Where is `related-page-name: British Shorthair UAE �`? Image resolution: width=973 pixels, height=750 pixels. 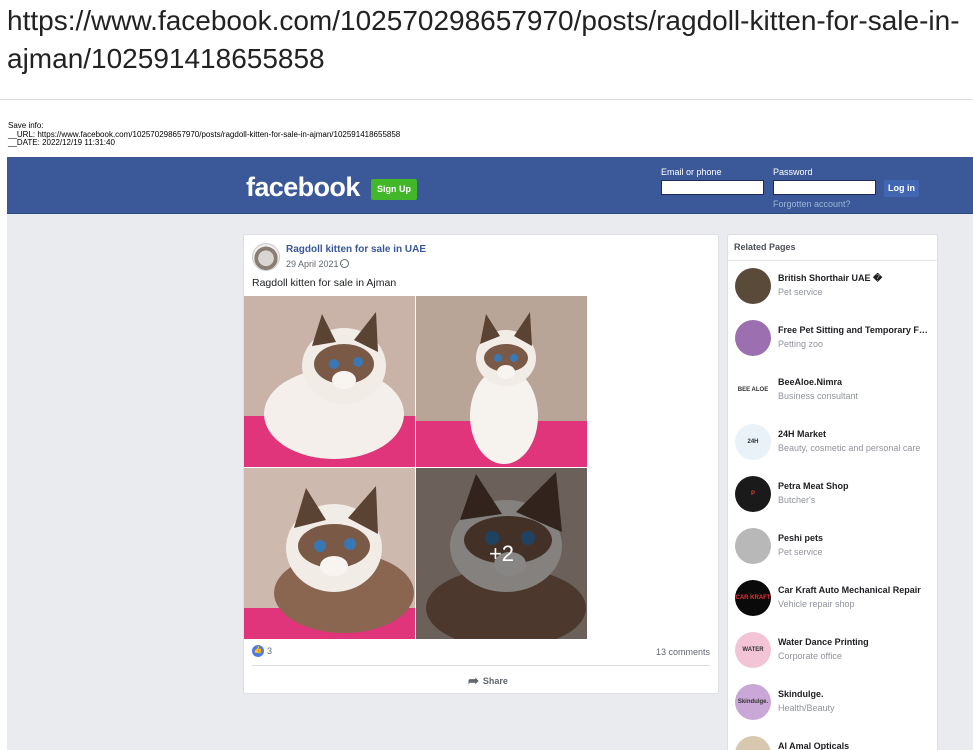 related-page-name: British Shorthair UAE � is located at coordinates (854, 278).